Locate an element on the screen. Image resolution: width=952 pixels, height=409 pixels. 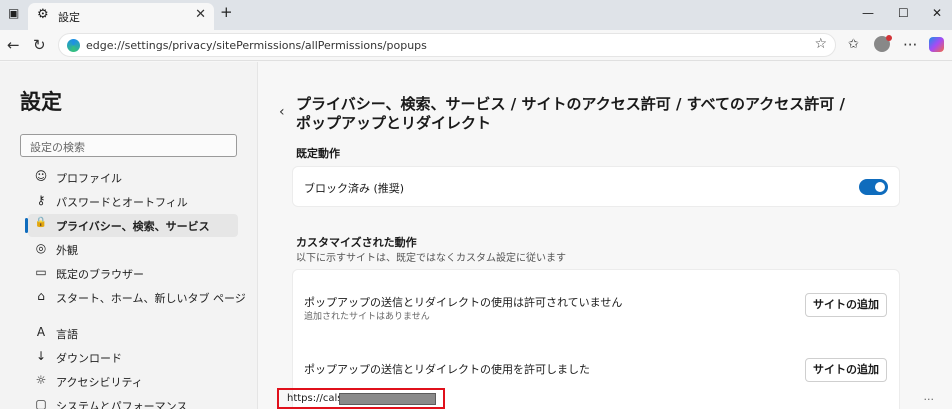
sidebar-title: 設定 is located at coordinates (41, 102).